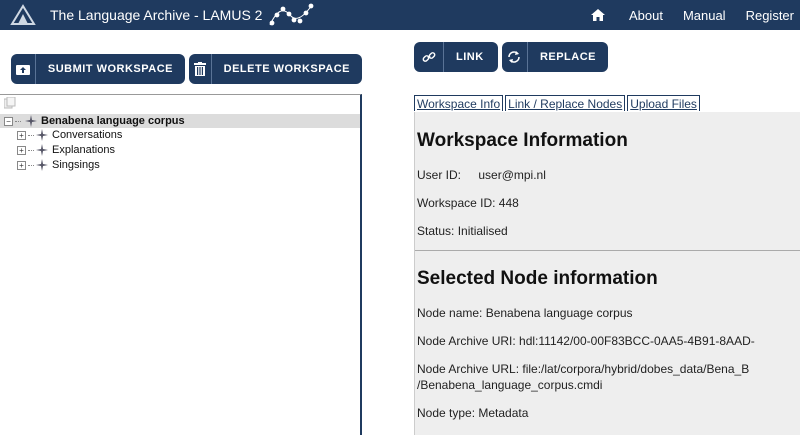 The image size is (800, 435). Describe the element at coordinates (113, 121) in the screenshot. I see `tree-node-label: Benabena language corpus` at that location.